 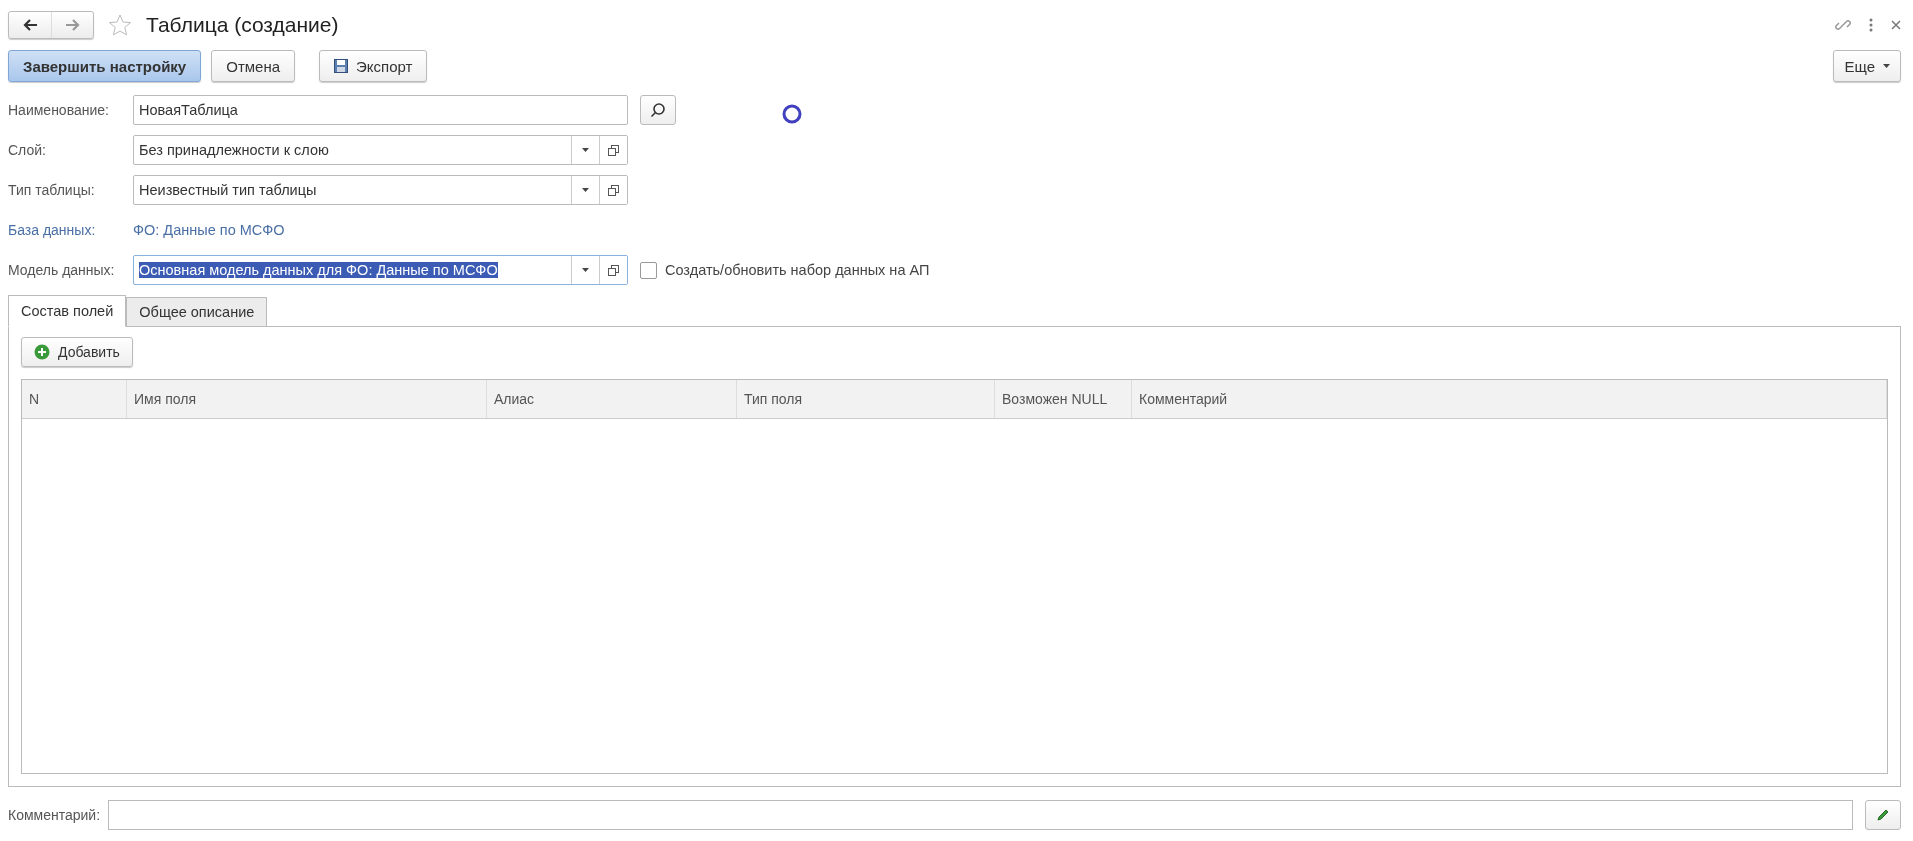 I want to click on select-field: Основная модель данных для ФО: Данные по МСФО, so click(x=380, y=270).